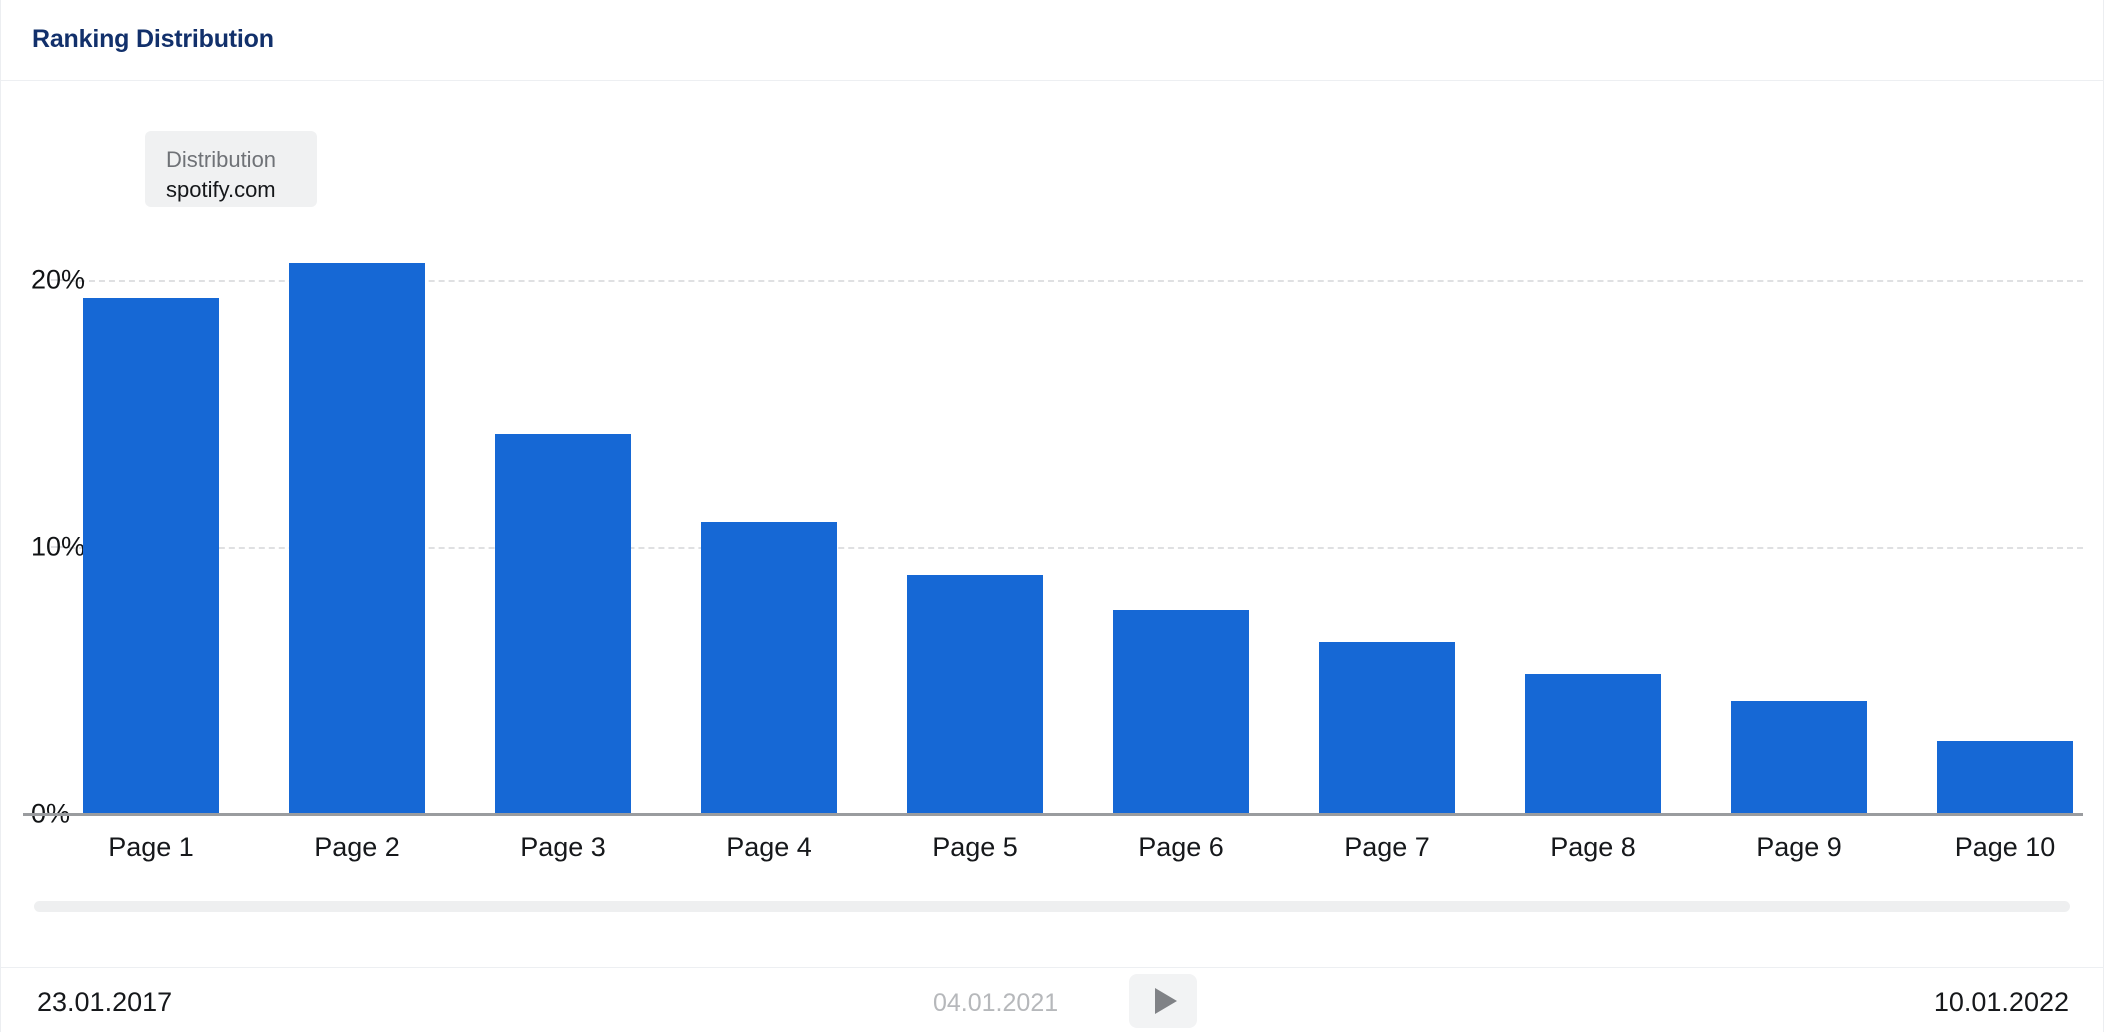 The image size is (2104, 1032). I want to click on timeline-start-date: 23.01.2017, so click(105, 1002).